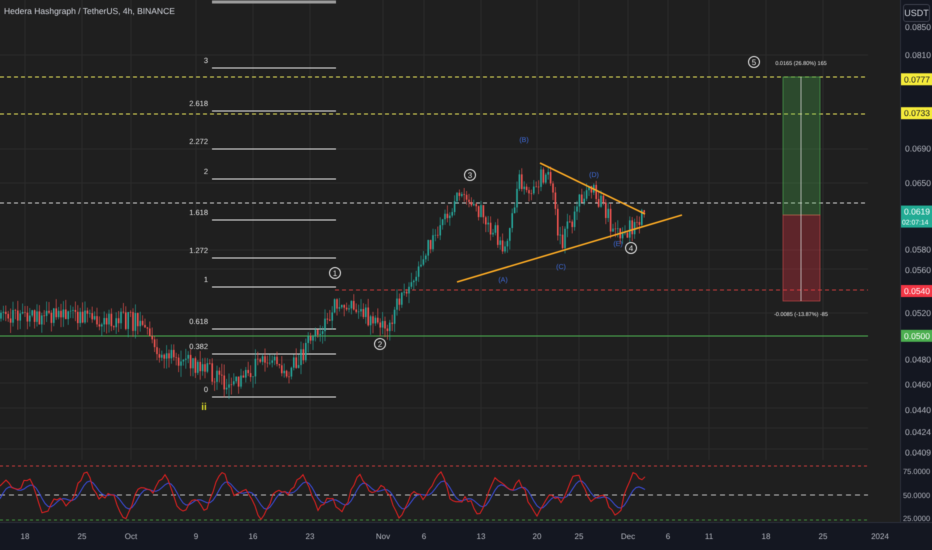  What do you see at coordinates (918, 359) in the screenshot?
I see `price-label: 0.0480` at bounding box center [918, 359].